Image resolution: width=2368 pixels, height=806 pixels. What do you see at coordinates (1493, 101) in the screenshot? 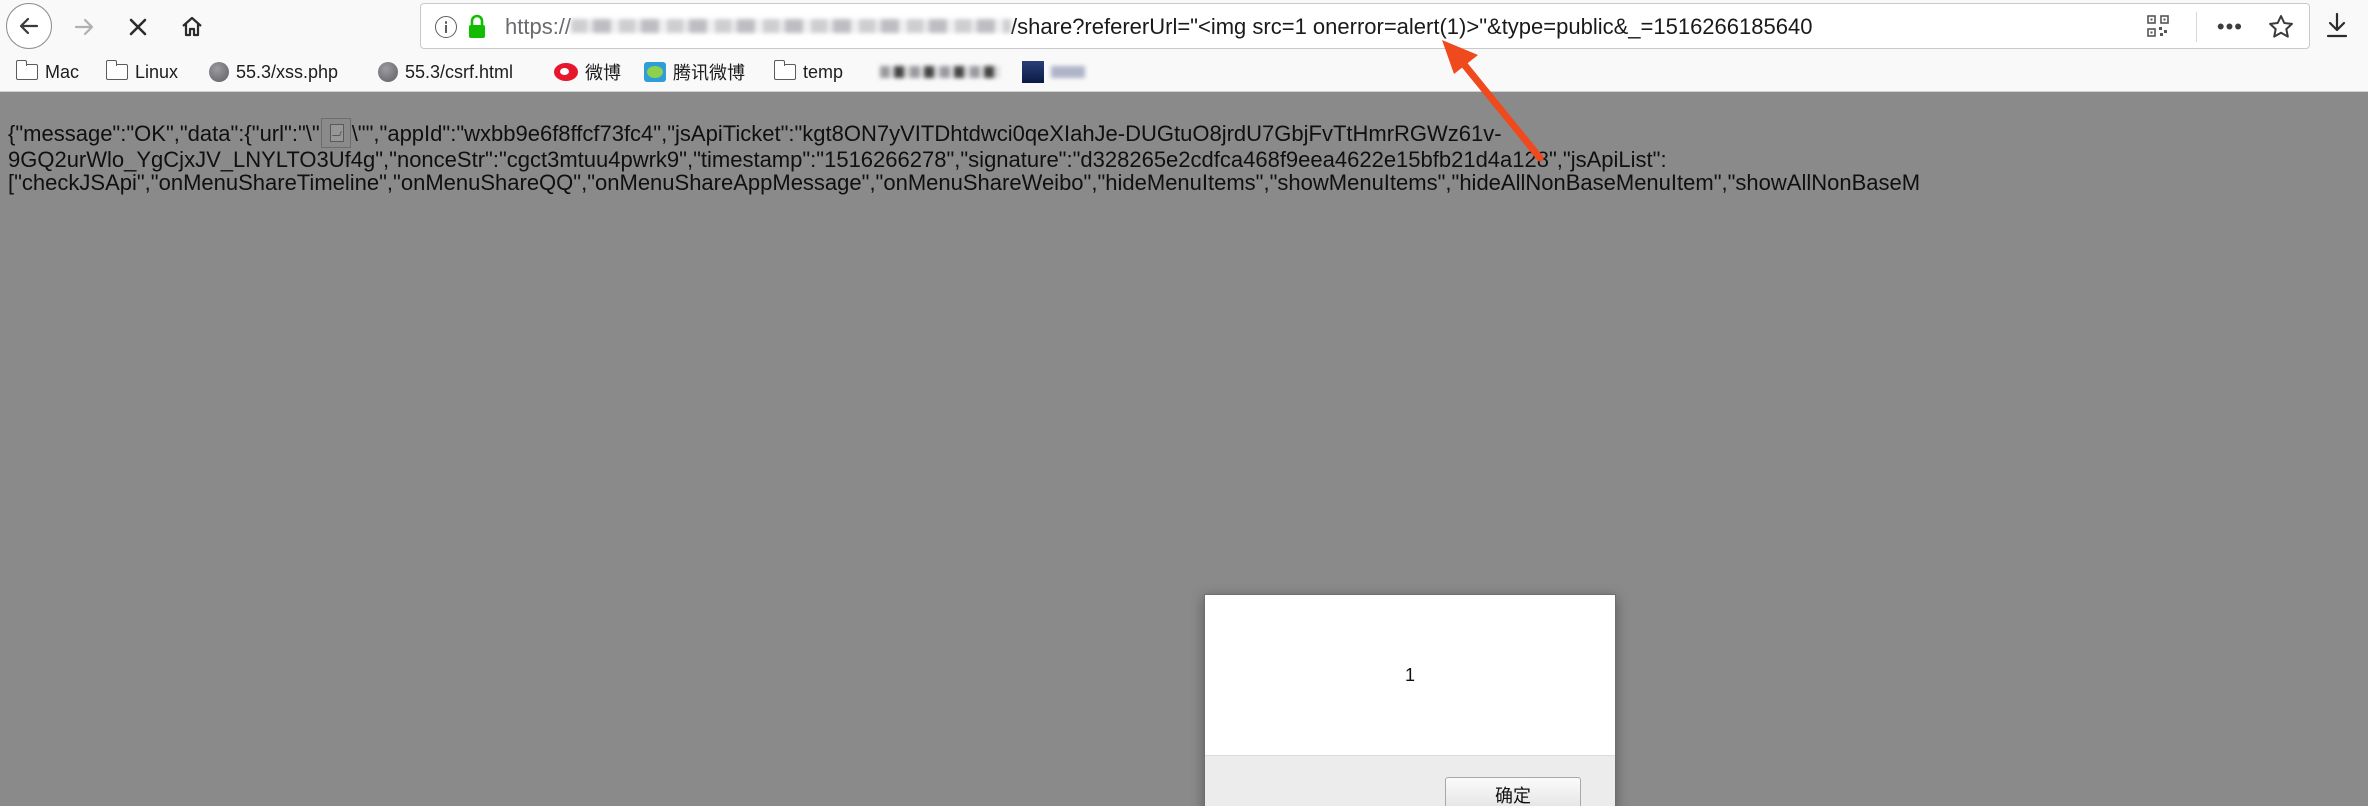
I see `annotation-arrow` at bounding box center [1493, 101].